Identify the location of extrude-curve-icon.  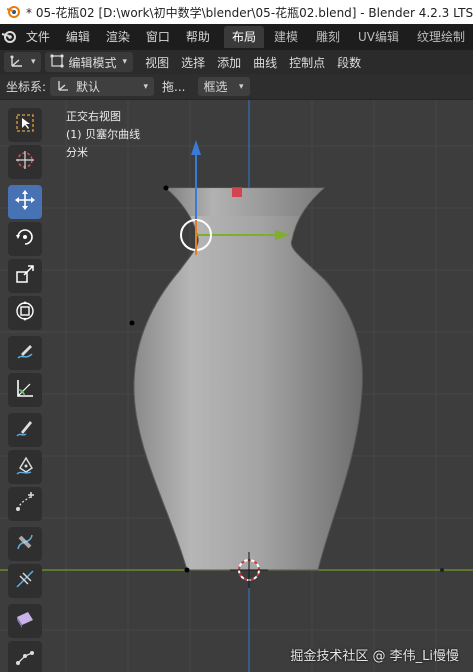
(25, 504).